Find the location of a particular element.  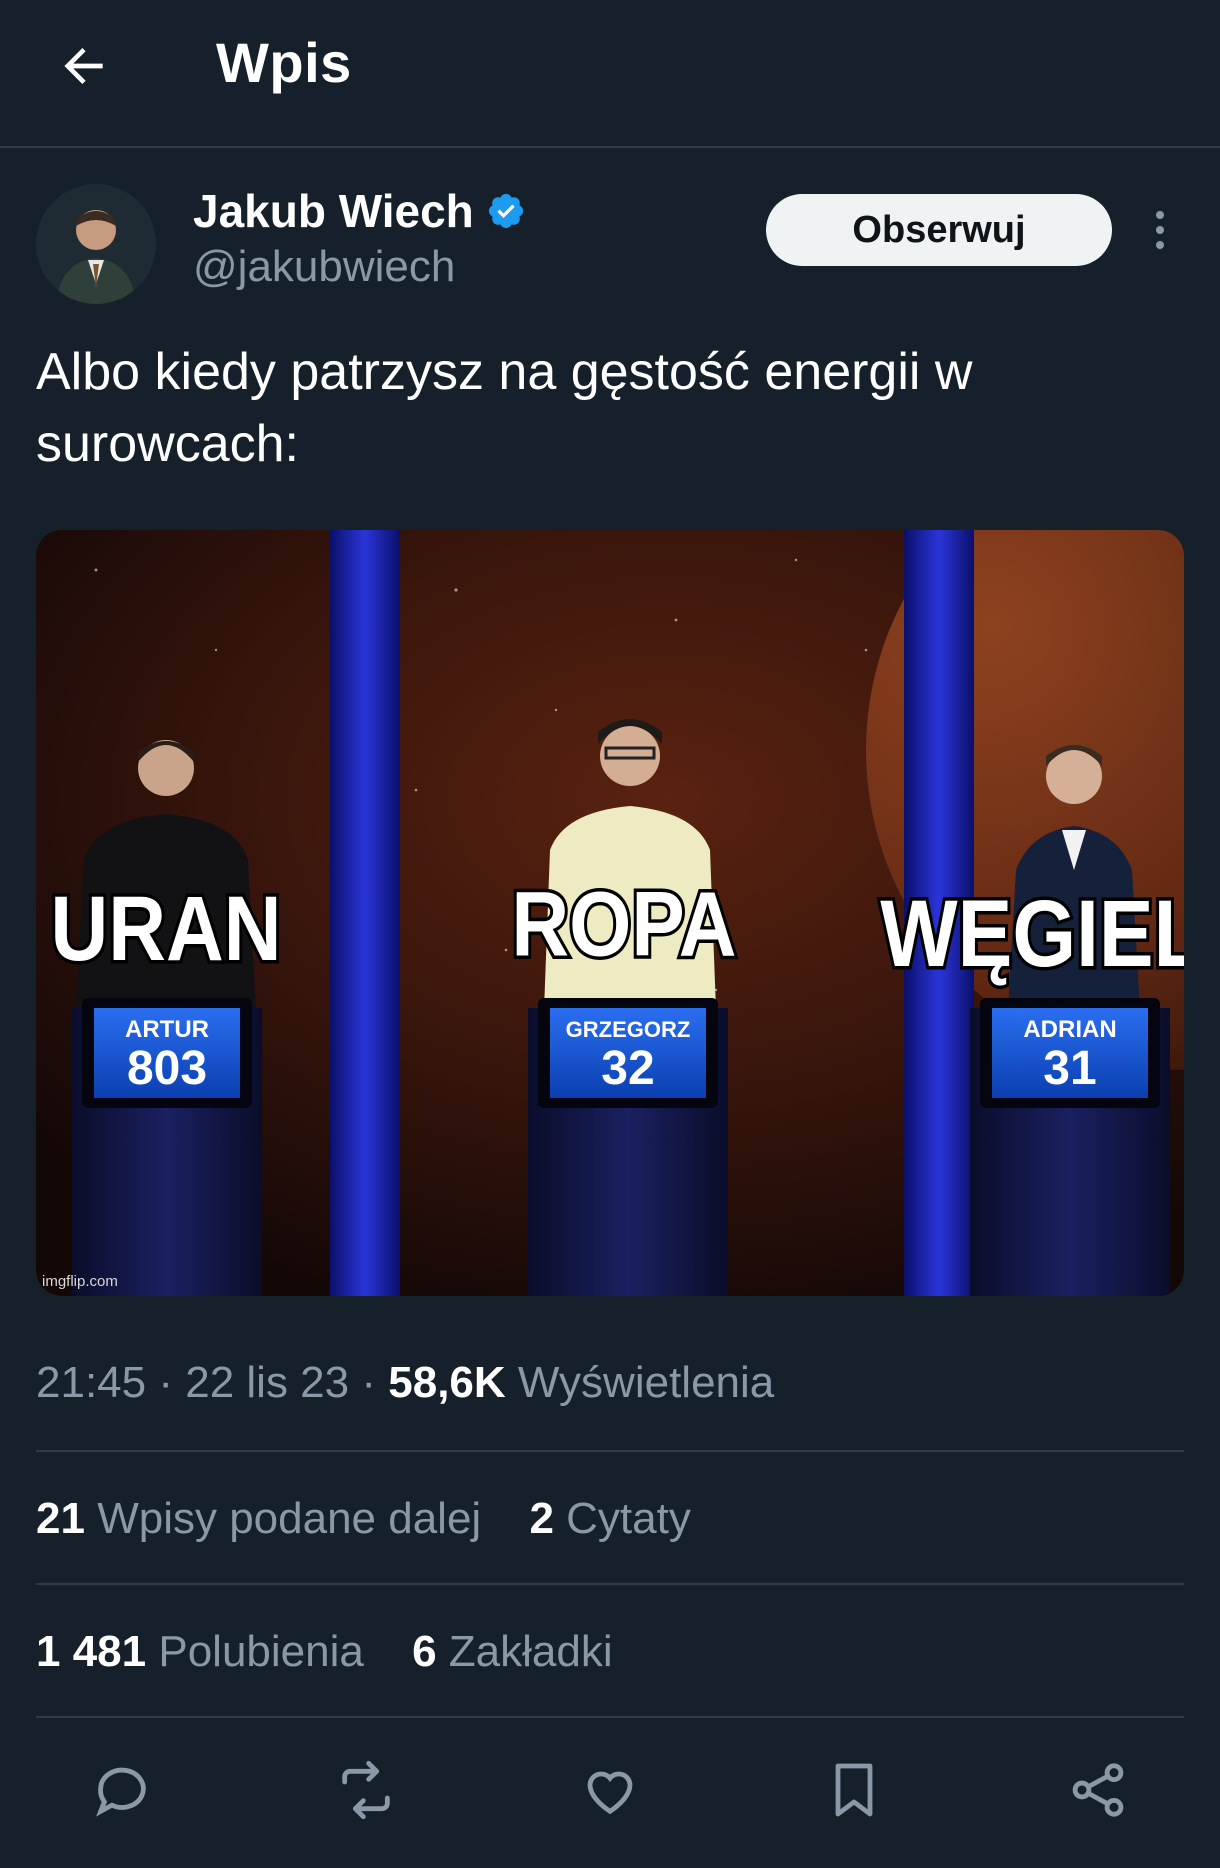

repost-icon is located at coordinates (366, 1790).